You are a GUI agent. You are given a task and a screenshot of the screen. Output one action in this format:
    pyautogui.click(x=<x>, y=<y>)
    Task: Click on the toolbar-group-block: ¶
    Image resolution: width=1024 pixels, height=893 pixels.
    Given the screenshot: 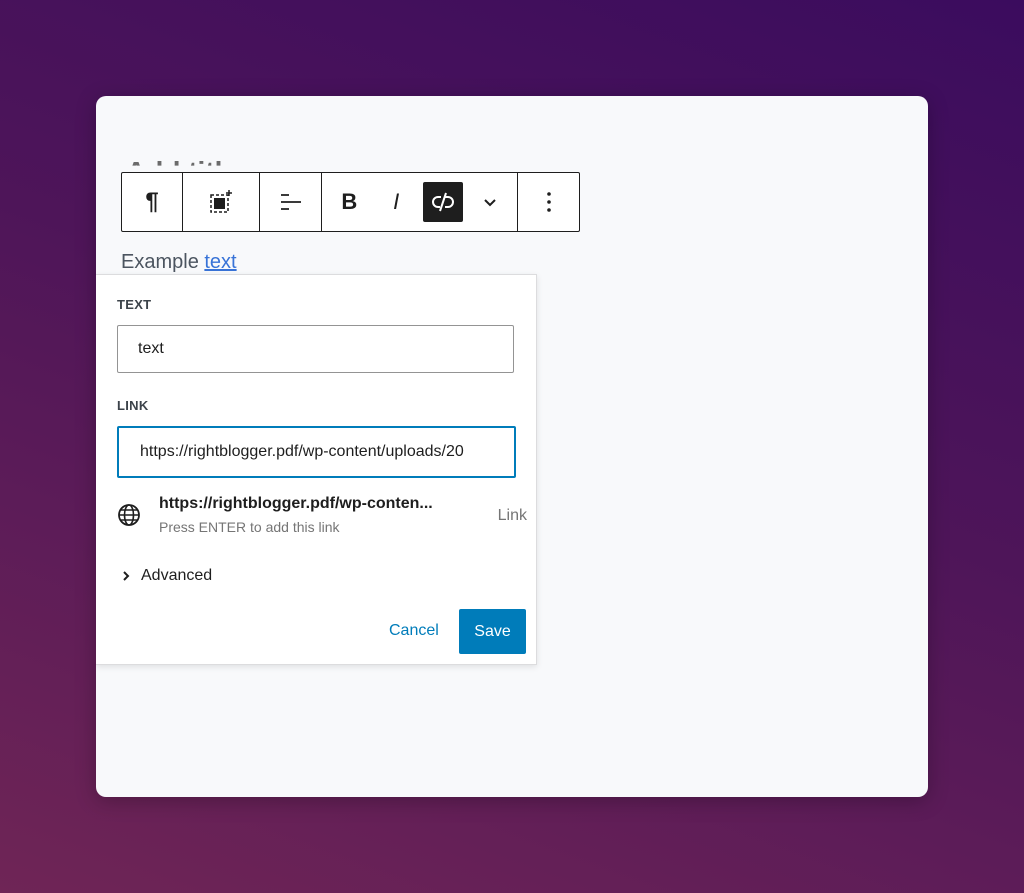 What is the action you would take?
    pyautogui.click(x=152, y=202)
    